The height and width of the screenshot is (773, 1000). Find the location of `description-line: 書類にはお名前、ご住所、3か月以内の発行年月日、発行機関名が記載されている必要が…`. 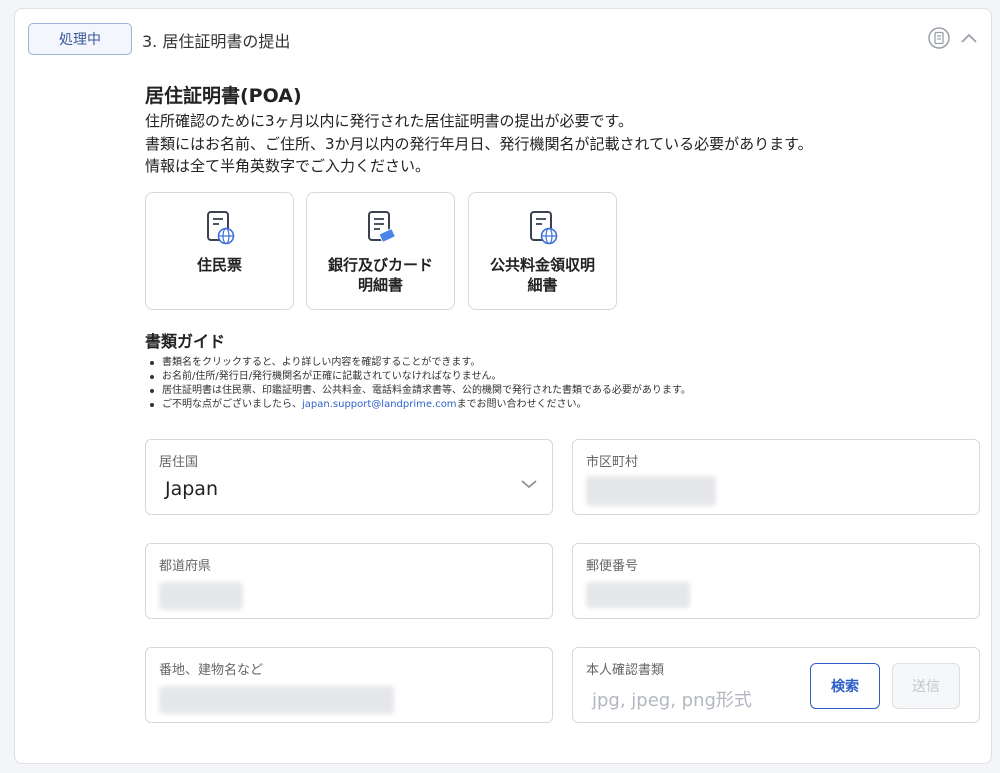

description-line: 書類にはお名前、ご住所、3か月以内の発行年月日、発行機関名が記載されている必要が… is located at coordinates (479, 143).